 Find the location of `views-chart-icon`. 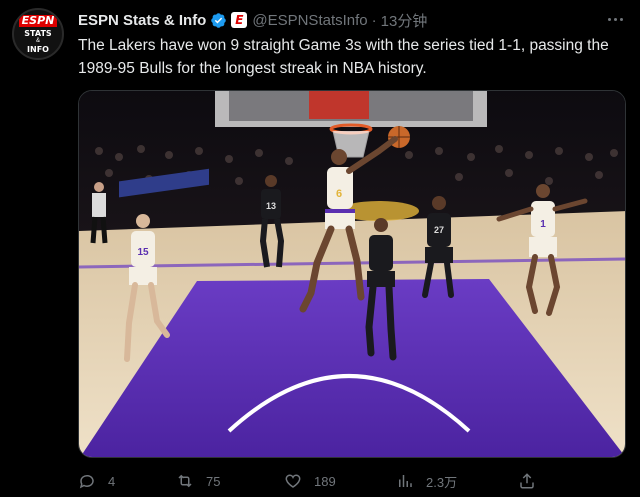

views-chart-icon is located at coordinates (405, 481).